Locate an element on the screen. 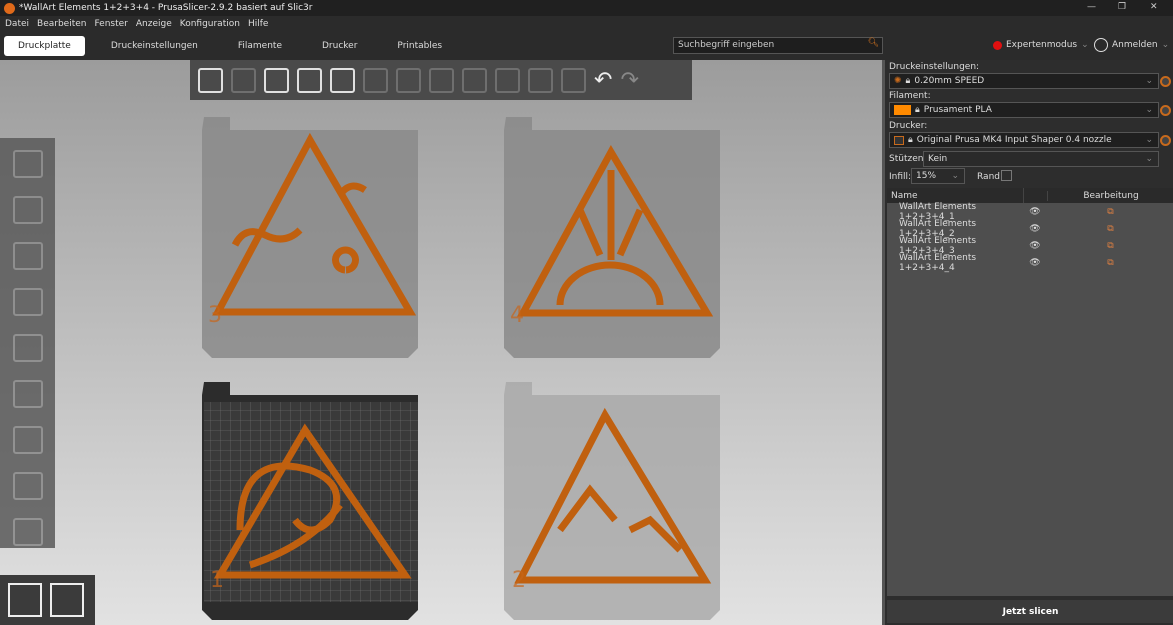 This screenshot has height=625, width=1173. tab-druckeinstellungen: Druckeinstellungen is located at coordinates (154, 46).